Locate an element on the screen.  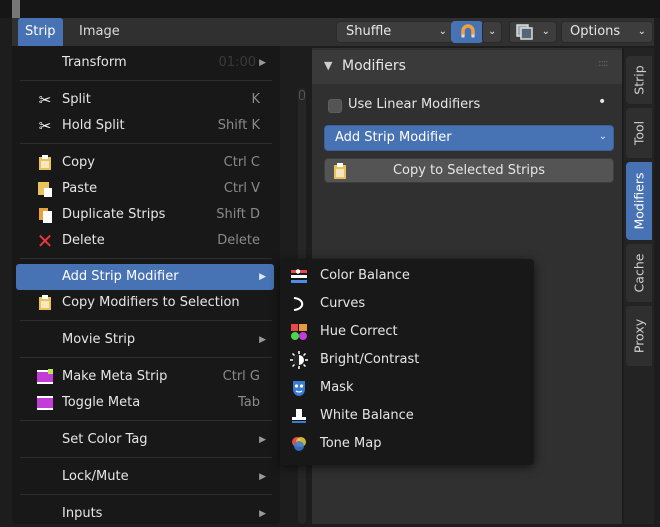
menu-strip: Strip is located at coordinates (40, 32).